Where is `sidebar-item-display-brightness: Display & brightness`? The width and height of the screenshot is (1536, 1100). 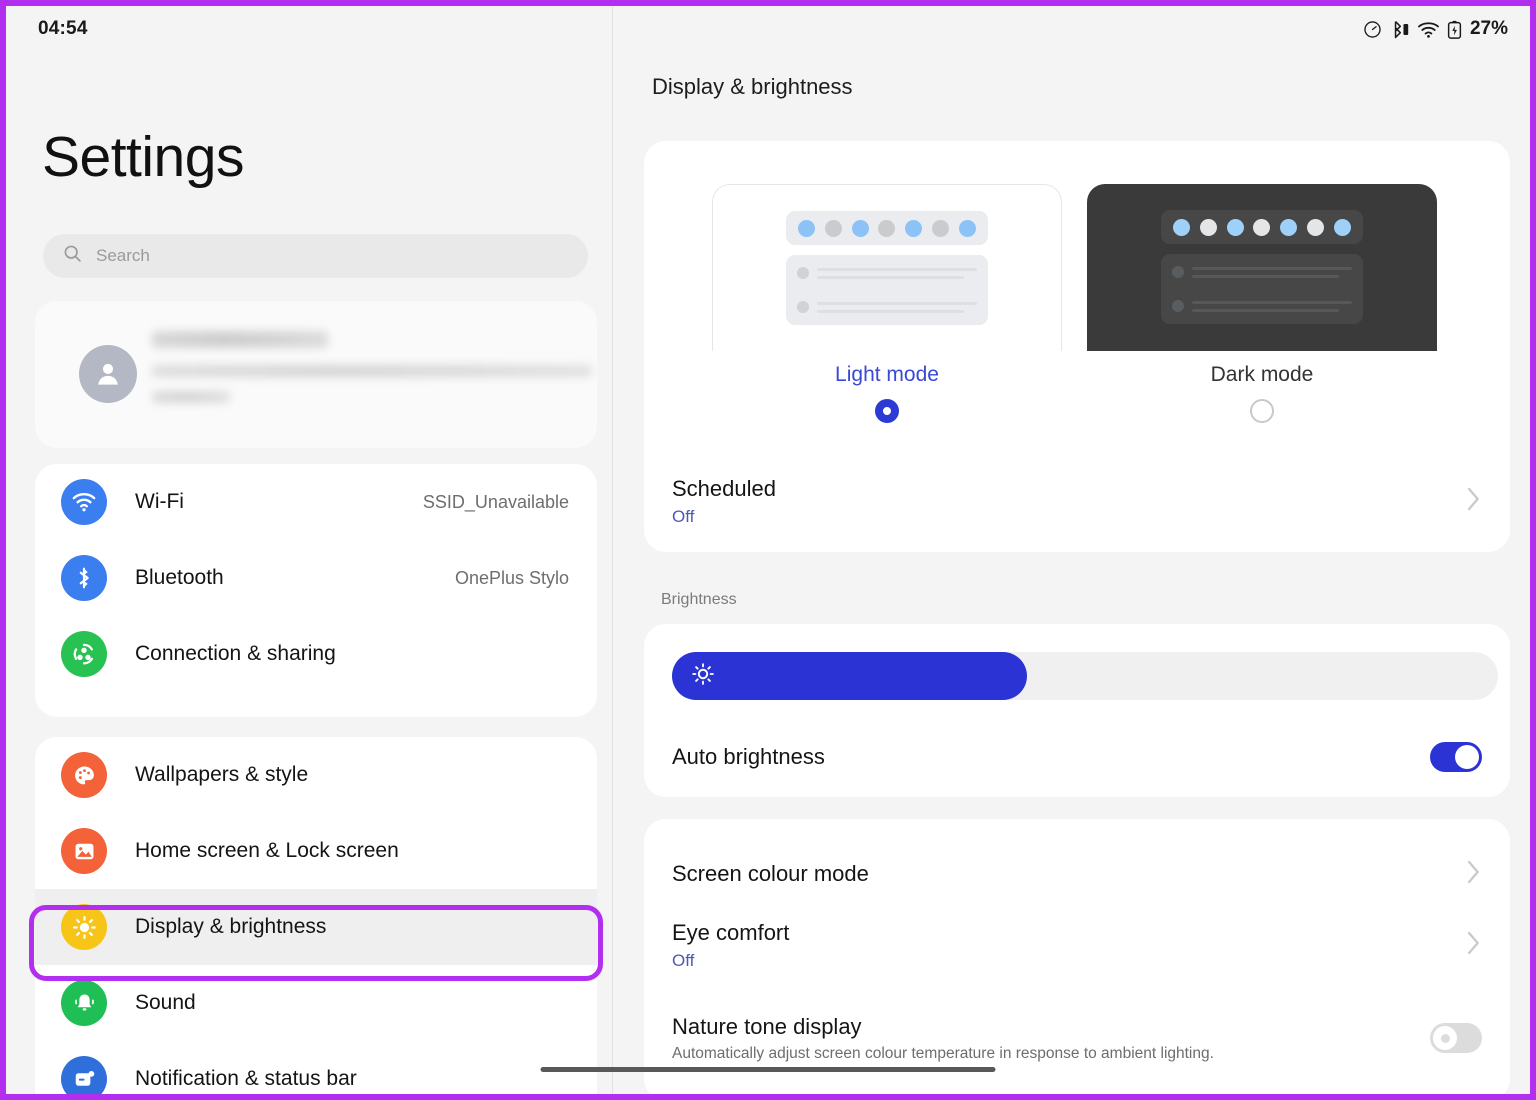
sidebar-item-display-brightness: Display & brightness is located at coordinates (316, 927).